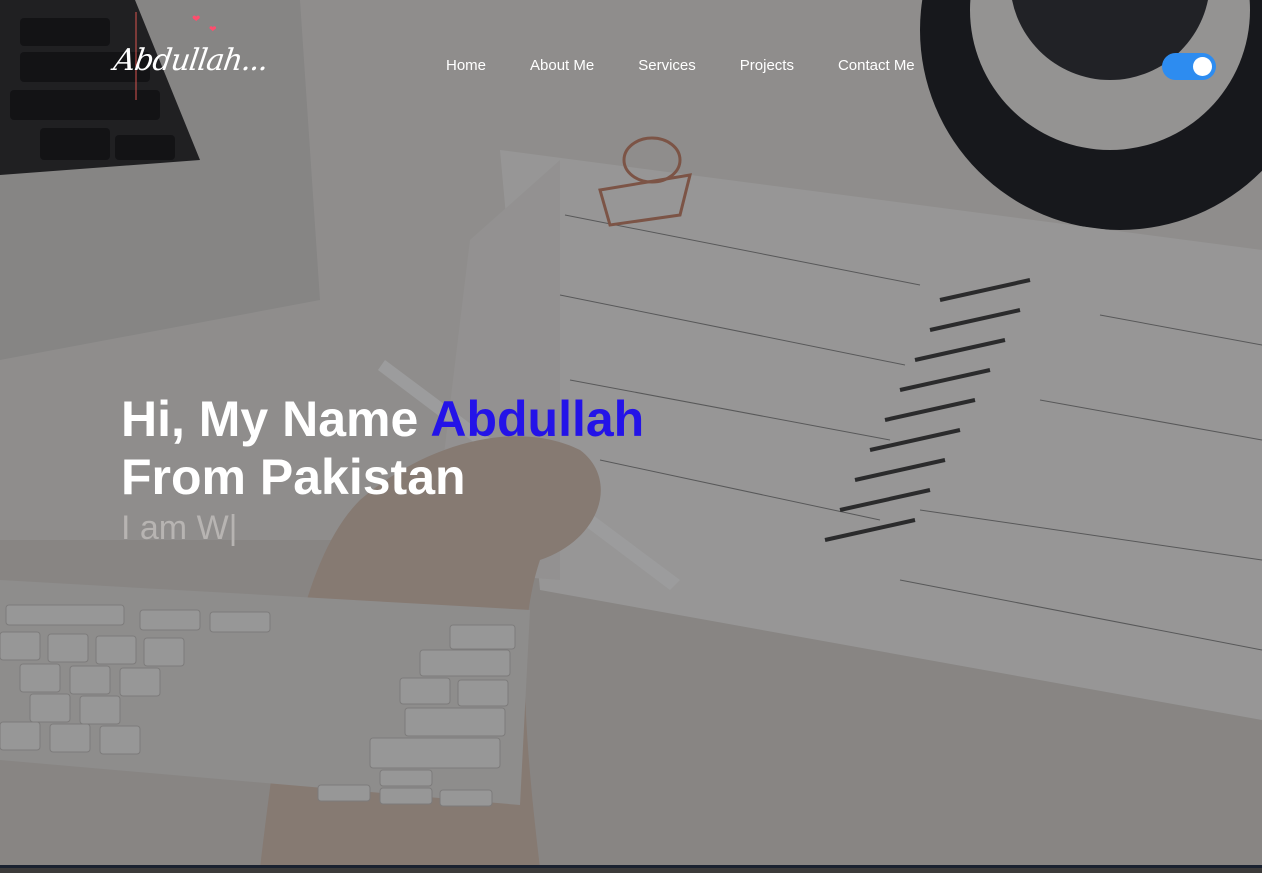 The width and height of the screenshot is (1262, 873). What do you see at coordinates (876, 67) in the screenshot?
I see `nav-contact-me: Contact Me` at bounding box center [876, 67].